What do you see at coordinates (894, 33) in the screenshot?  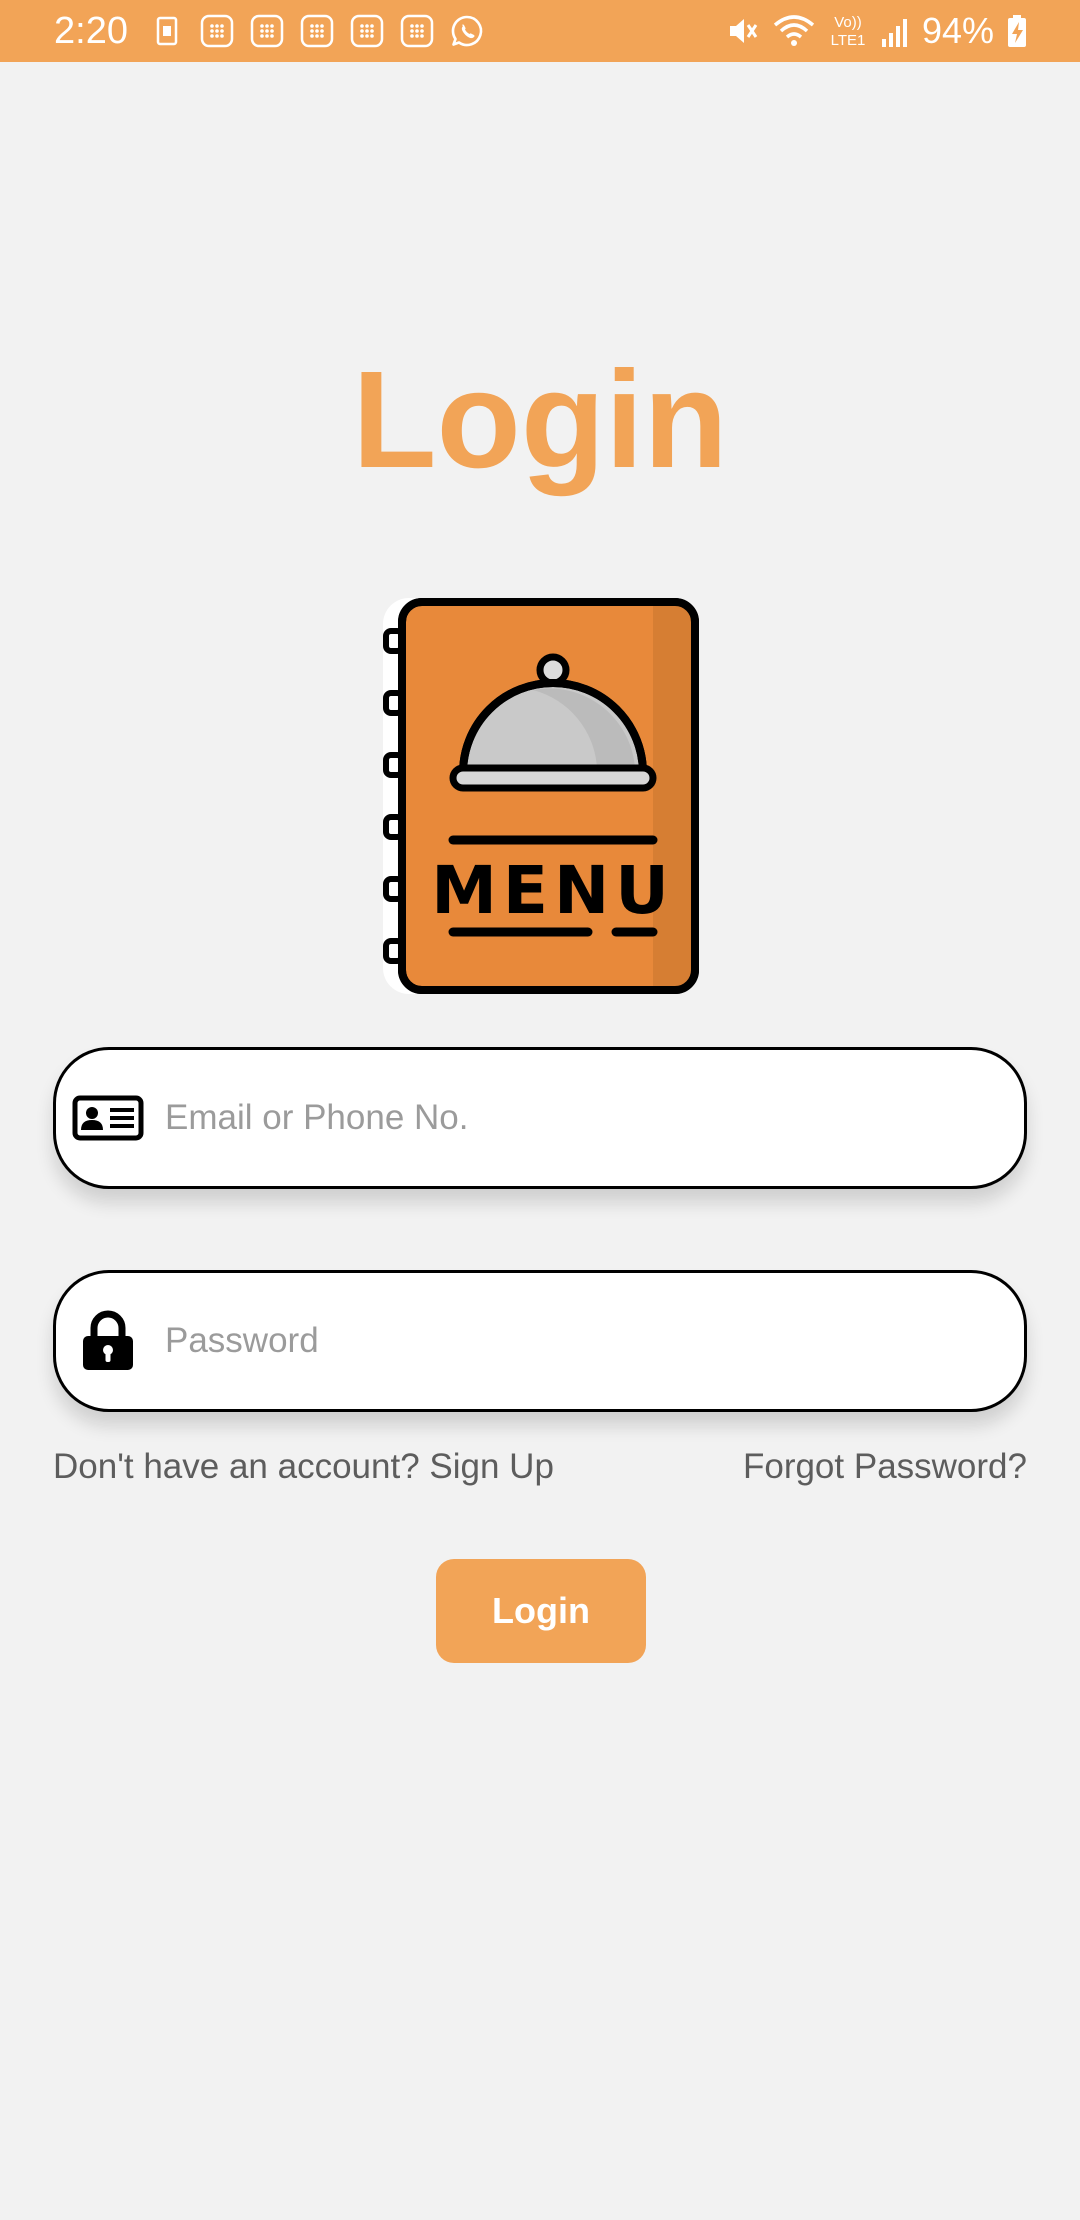 I see `signal-icon` at bounding box center [894, 33].